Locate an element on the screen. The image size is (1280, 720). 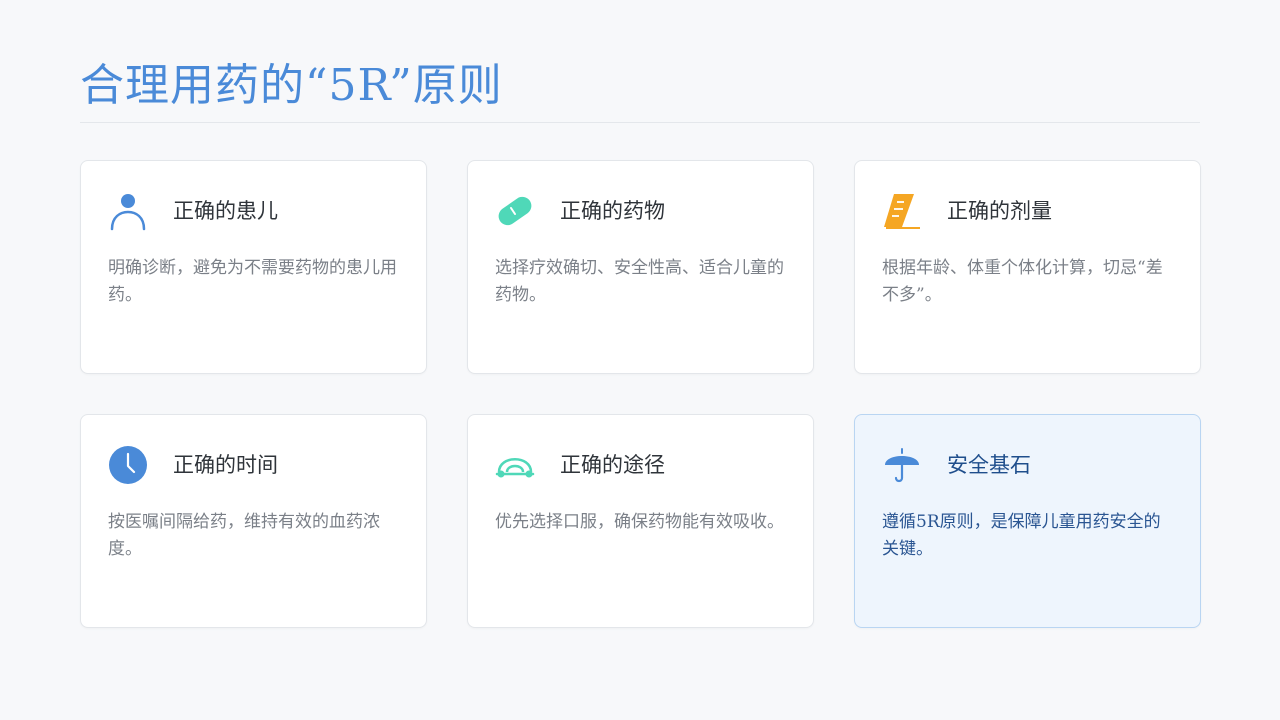
person-icon is located at coordinates (128, 211).